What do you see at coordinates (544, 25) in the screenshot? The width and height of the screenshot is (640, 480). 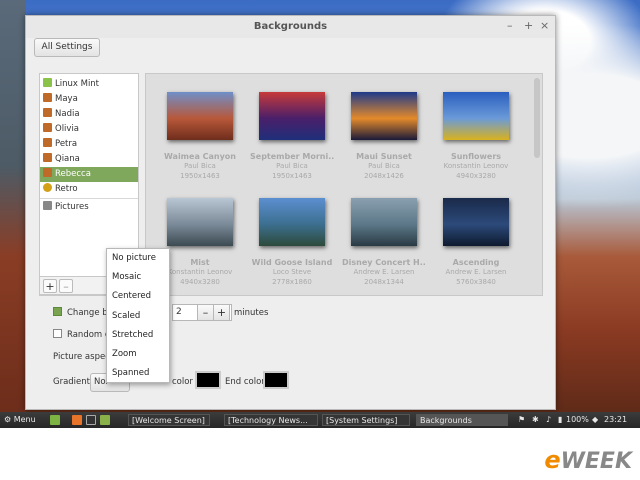 I see `close-button: ×` at bounding box center [544, 25].